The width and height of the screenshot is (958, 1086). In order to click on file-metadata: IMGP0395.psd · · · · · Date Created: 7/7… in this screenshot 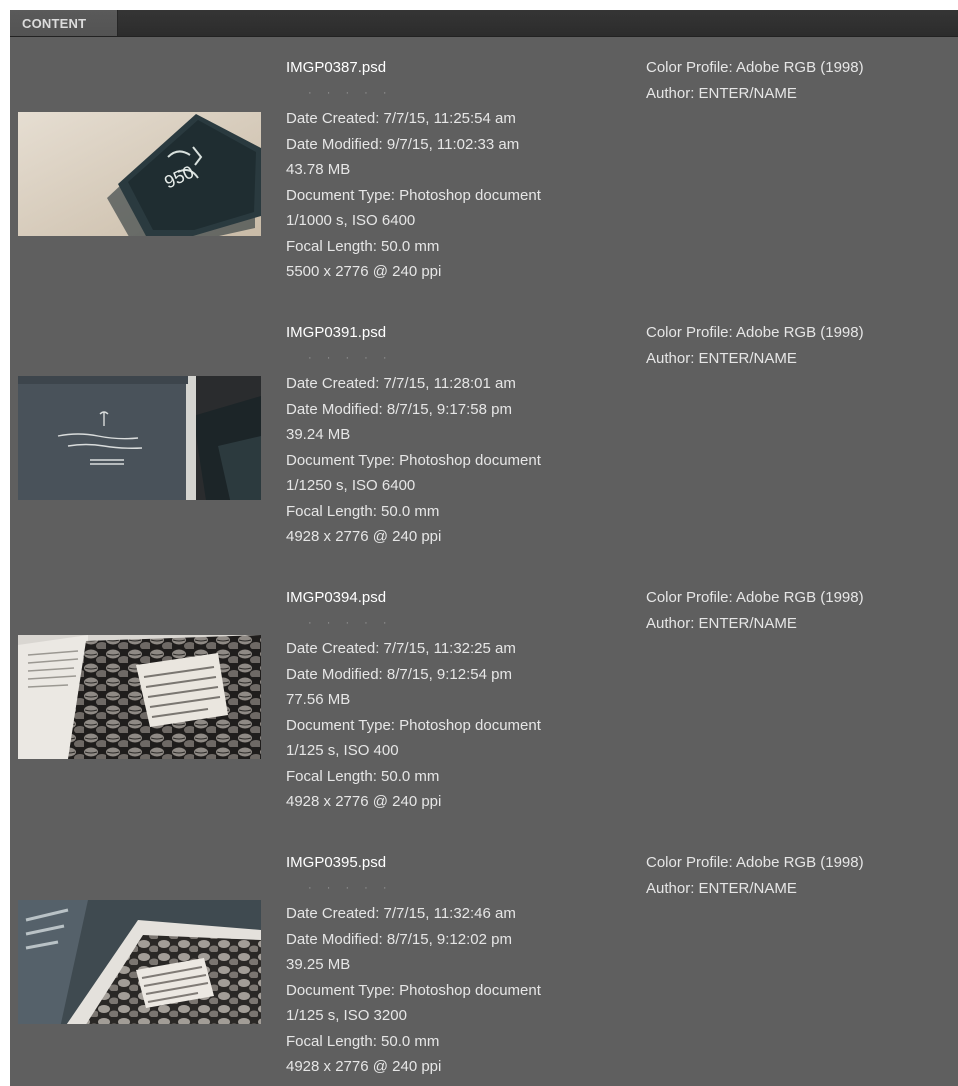, I will do `click(413, 965)`.